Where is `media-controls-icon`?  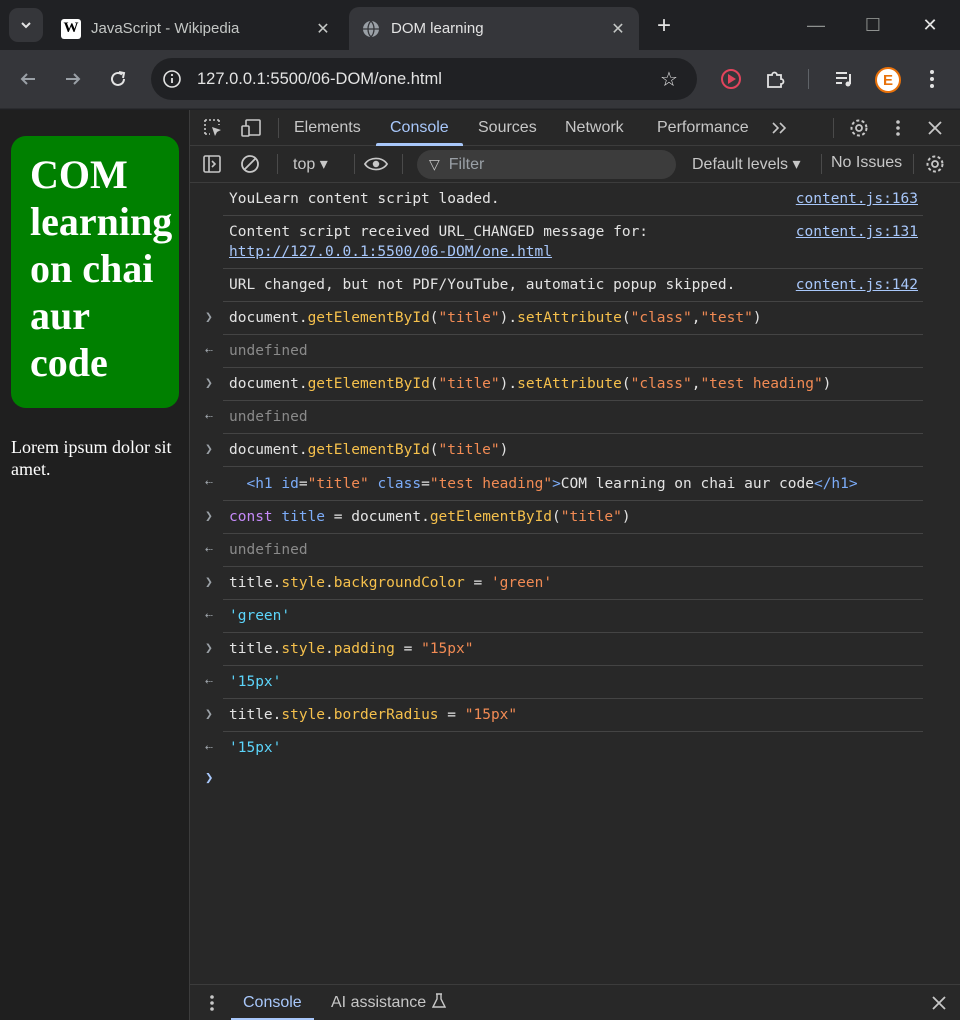 media-controls-icon is located at coordinates (844, 79).